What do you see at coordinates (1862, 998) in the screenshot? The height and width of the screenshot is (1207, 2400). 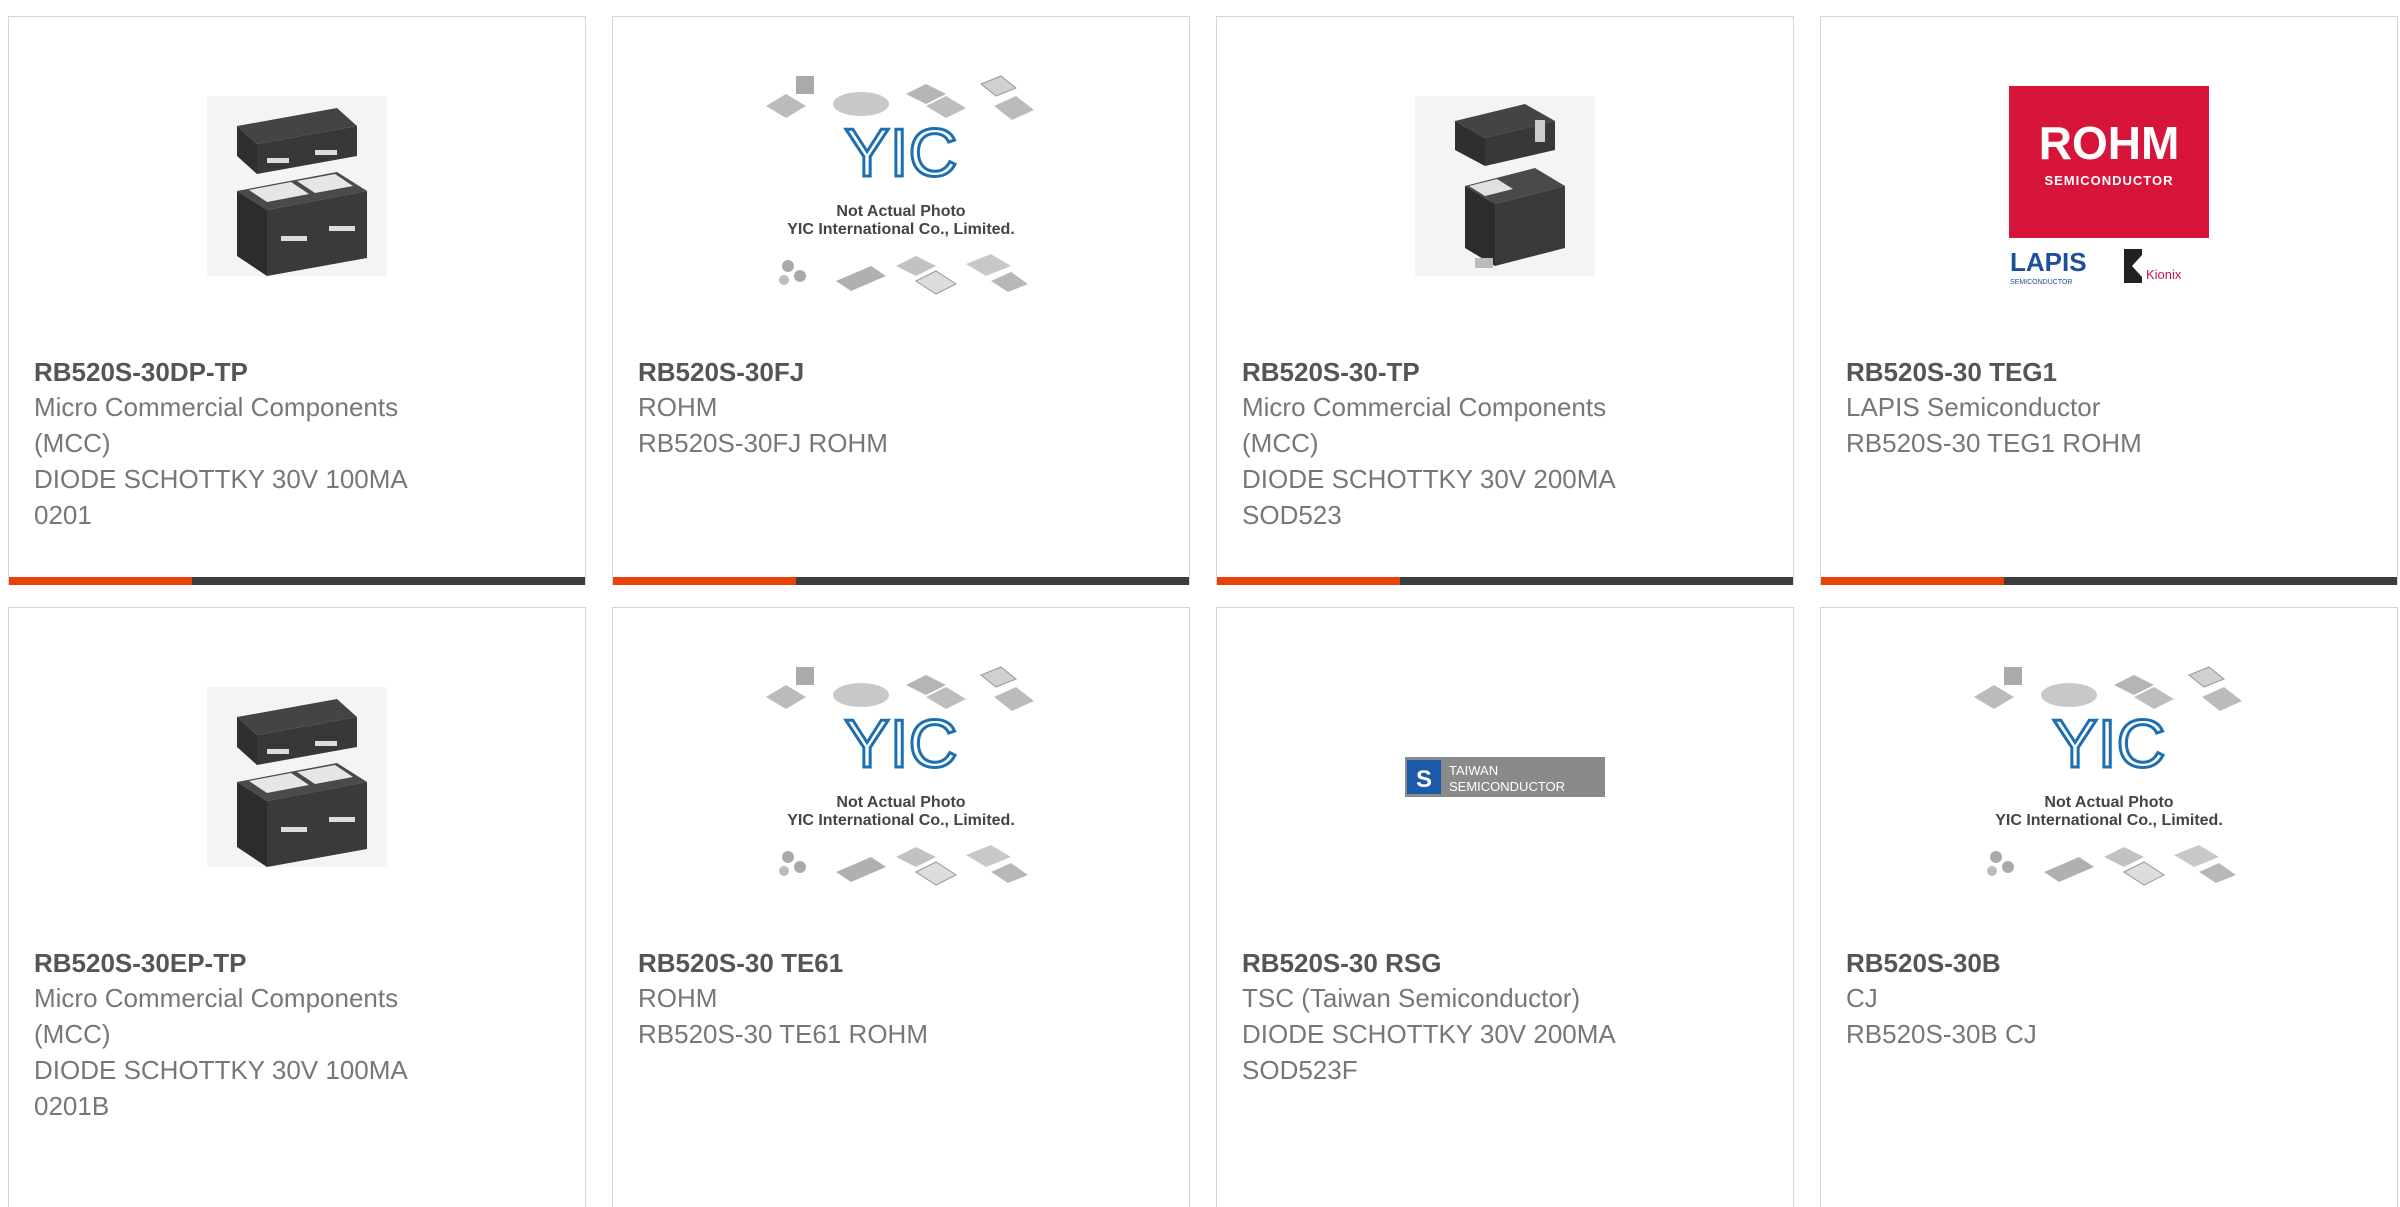 I see `manufacturer: CJ` at bounding box center [1862, 998].